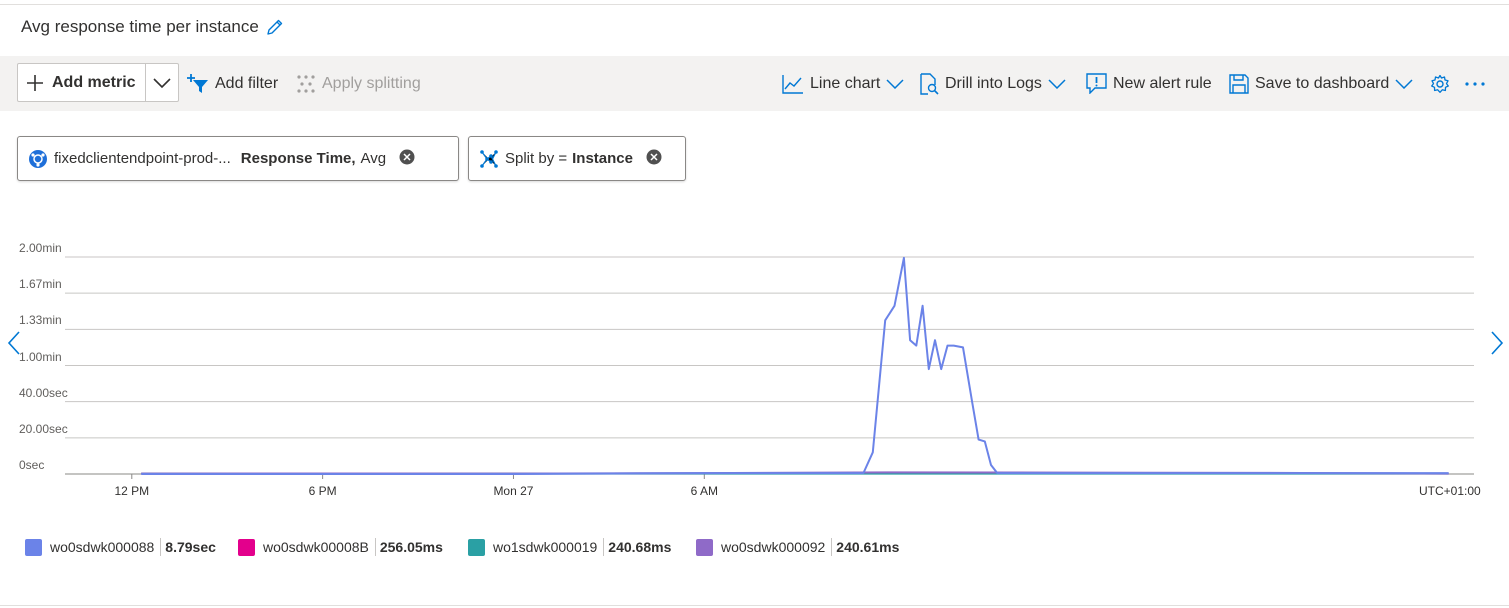  I want to click on legend-item: wo0sdwk00008B 256.05ms, so click(340, 547).